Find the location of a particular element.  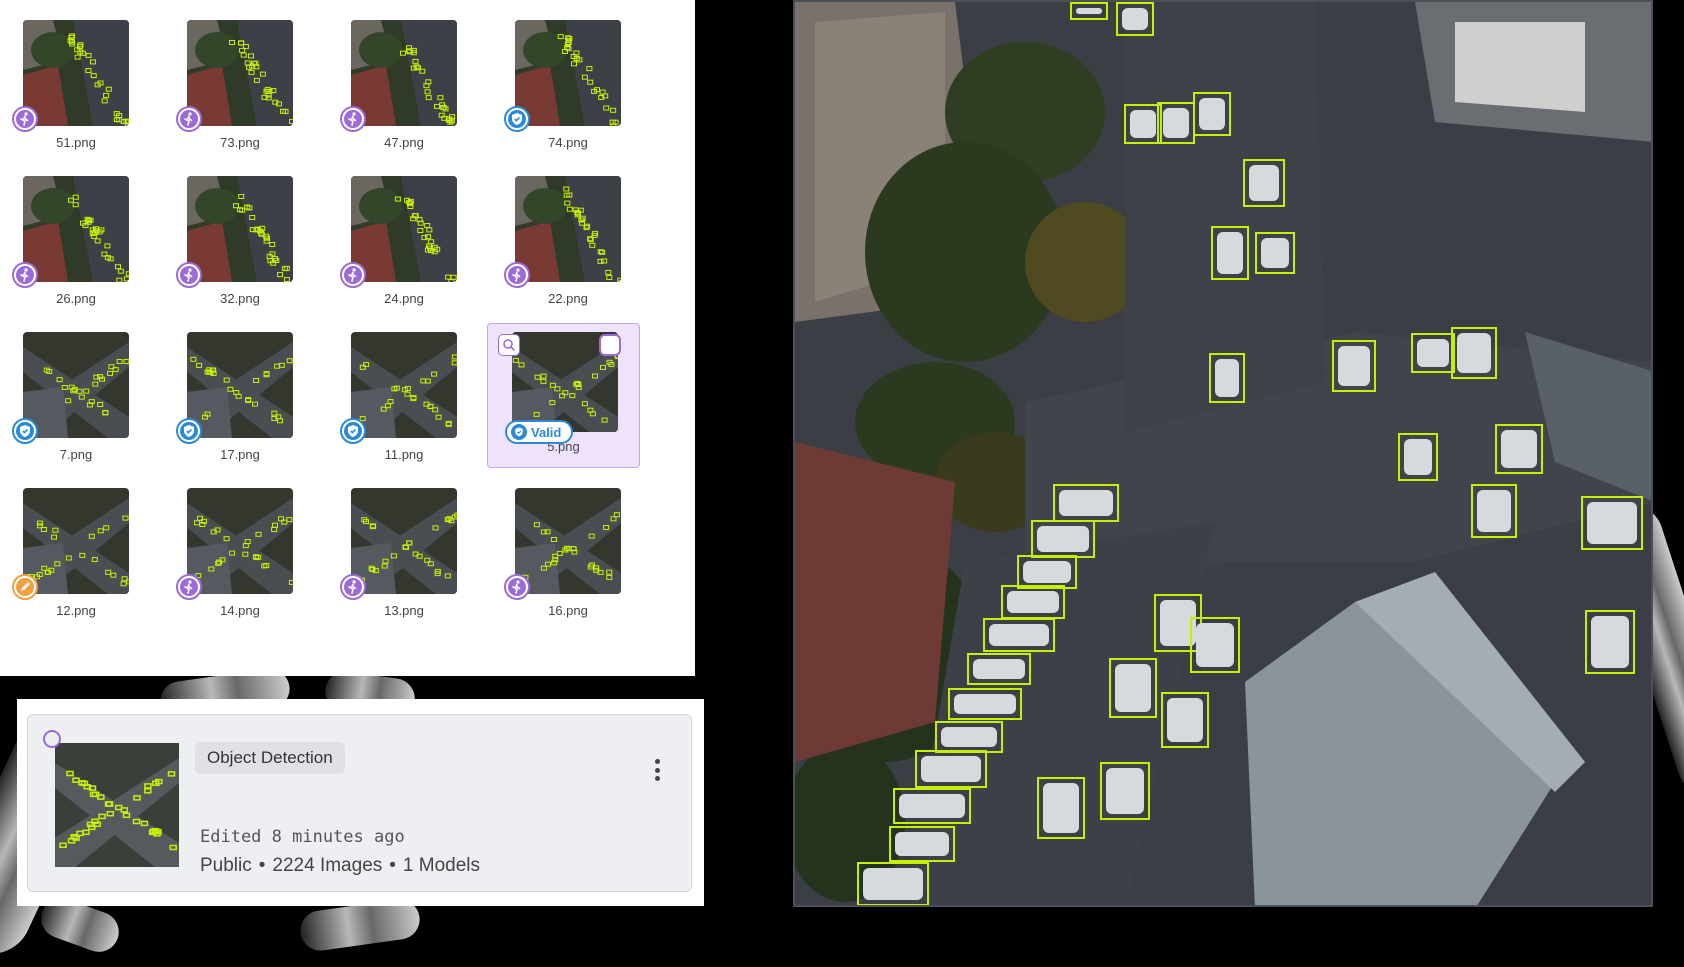

gallery-tile: 26.png is located at coordinates (80, 236).